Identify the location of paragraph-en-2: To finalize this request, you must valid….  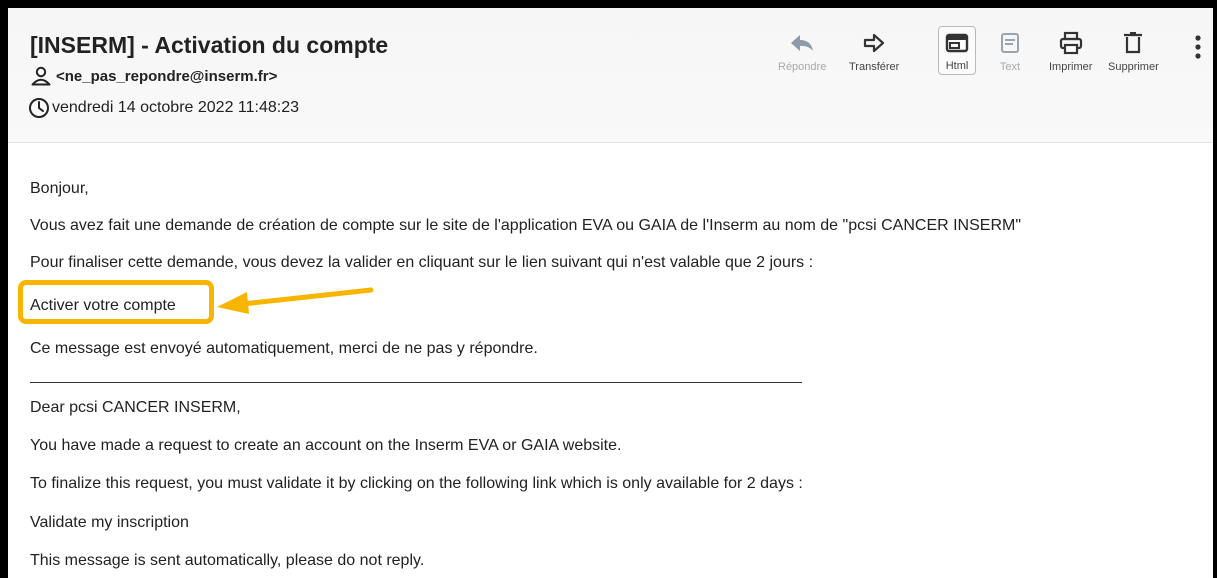
(416, 483).